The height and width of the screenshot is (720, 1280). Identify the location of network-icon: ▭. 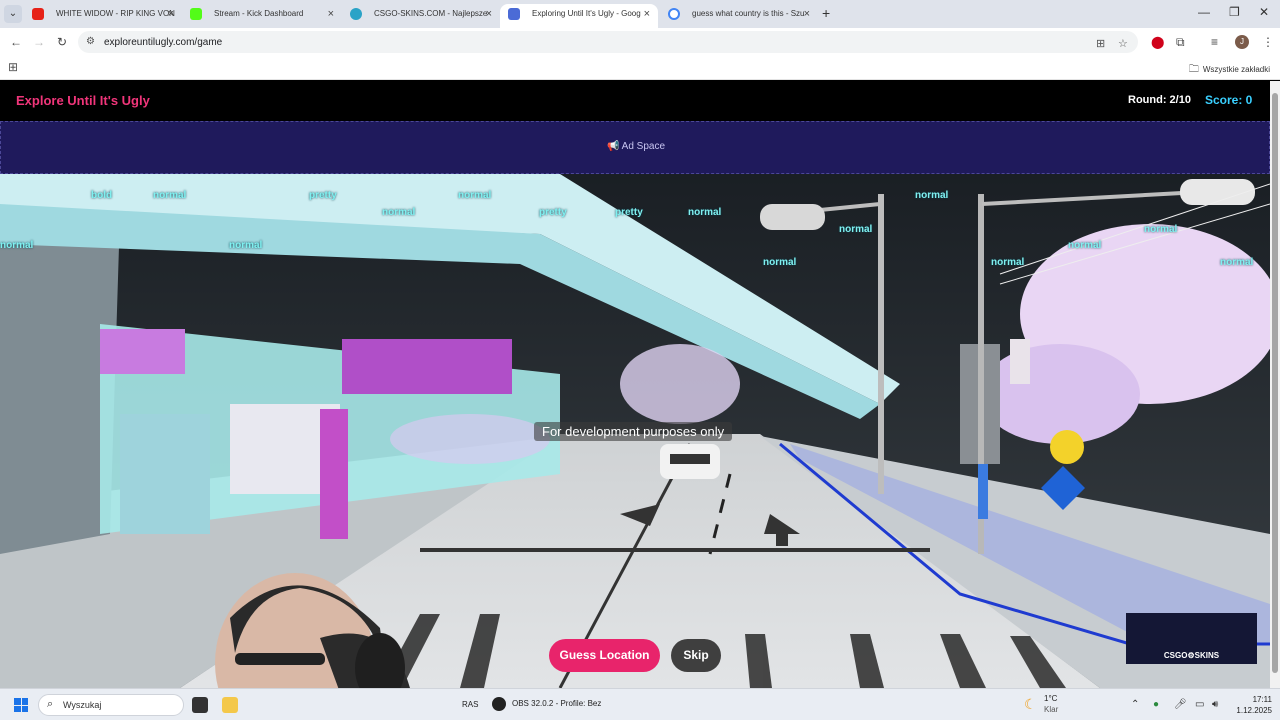
(1199, 704).